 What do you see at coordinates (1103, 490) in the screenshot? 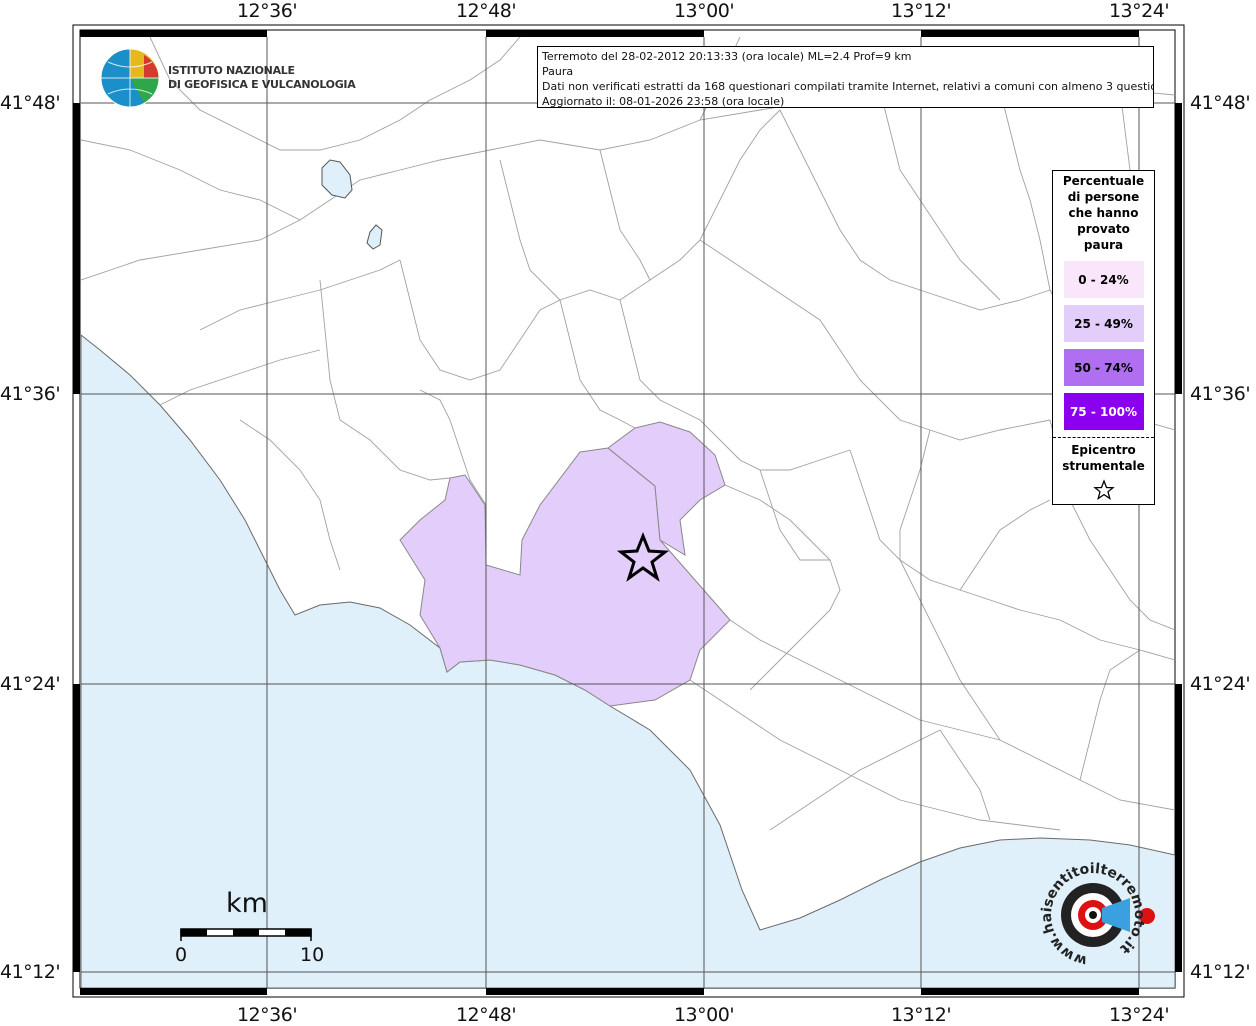
I see `epicenter-star-icon` at bounding box center [1103, 490].